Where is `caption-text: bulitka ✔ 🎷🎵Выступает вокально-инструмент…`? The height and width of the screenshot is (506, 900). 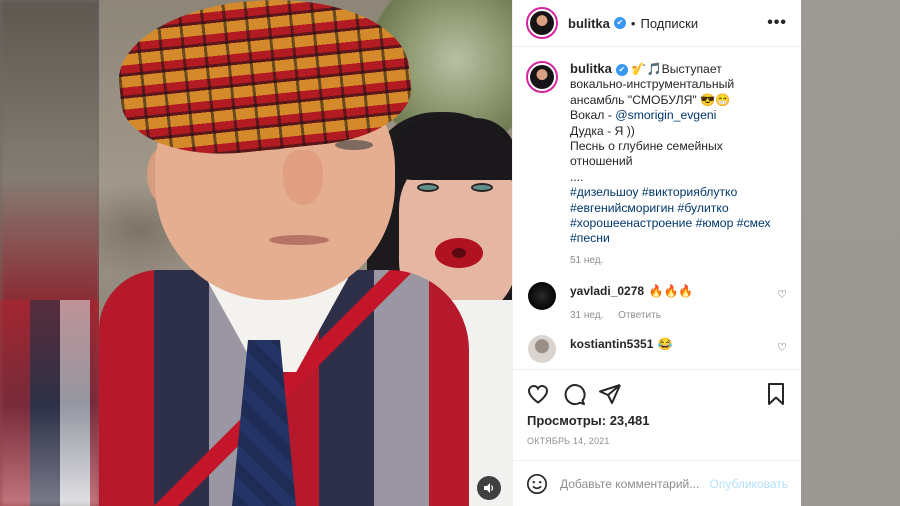
caption-text: bulitka ✔ 🎷🎵Выступает вокально-инструмент… is located at coordinates (675, 164).